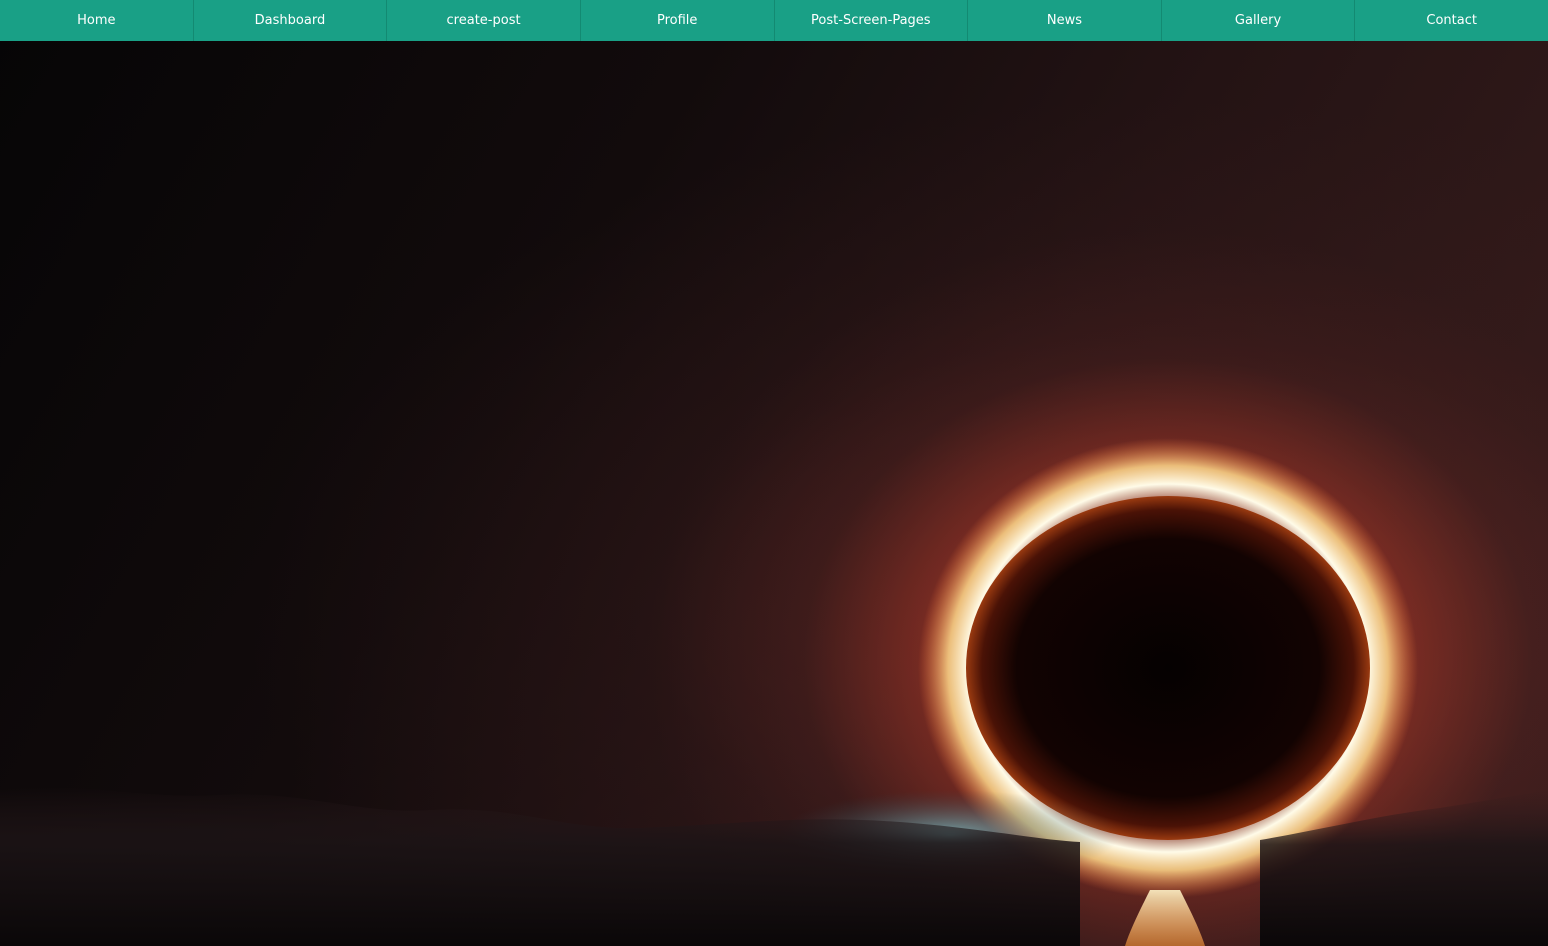 The height and width of the screenshot is (946, 1548). I want to click on nav-item-home: Home, so click(97, 20).